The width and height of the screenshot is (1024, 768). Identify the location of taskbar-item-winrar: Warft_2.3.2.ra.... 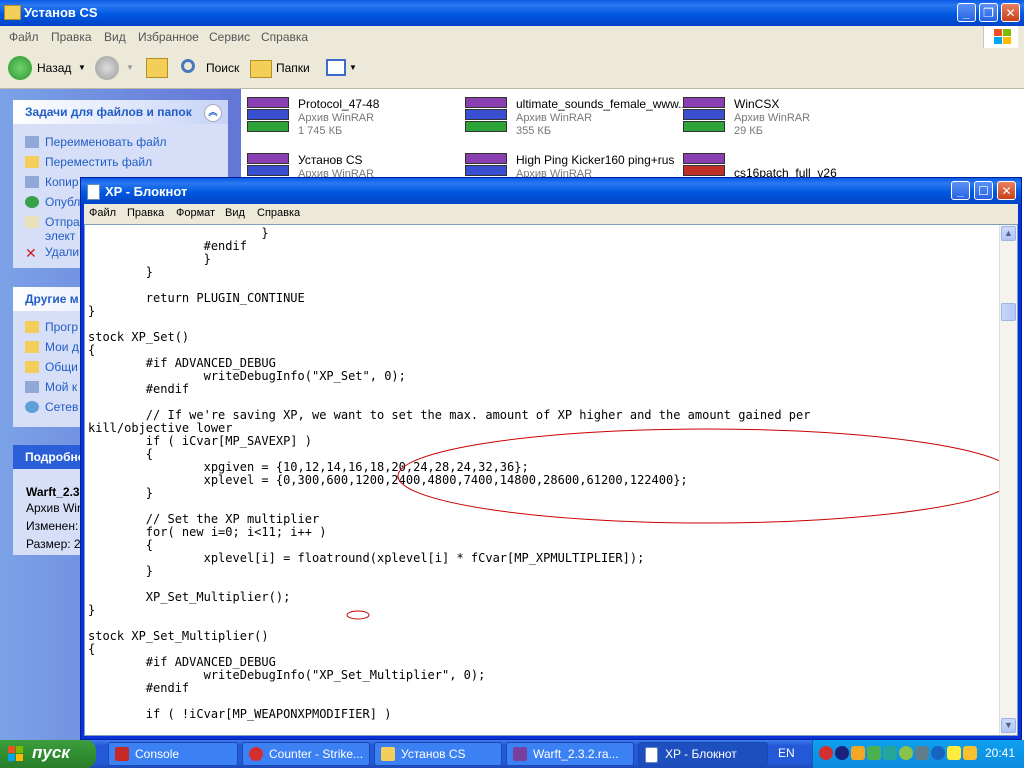
(570, 754).